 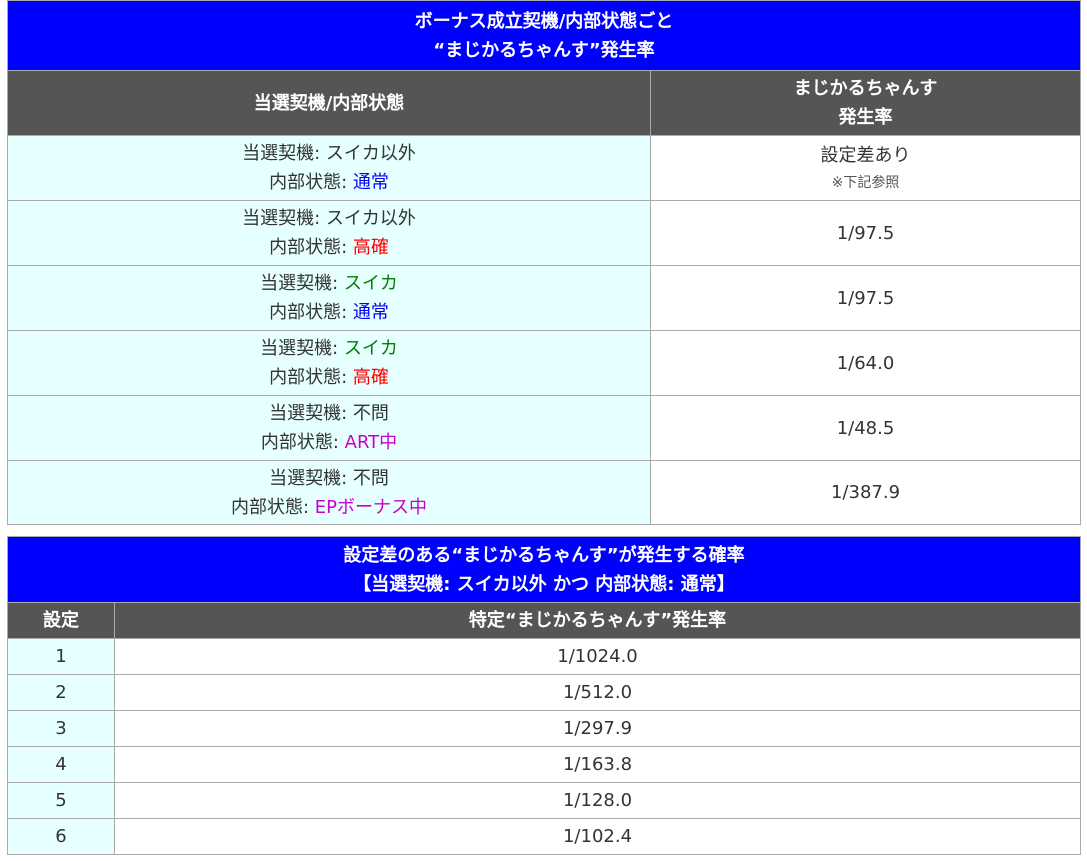 I want to click on setting-cell: 5, so click(x=61, y=800).